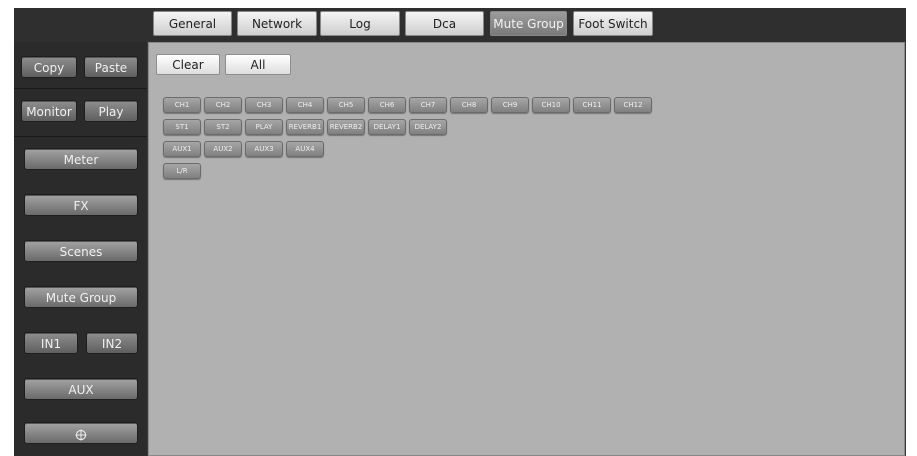  Describe the element at coordinates (613, 23) in the screenshot. I see `tab-foot-switch: Foot Switch` at that location.